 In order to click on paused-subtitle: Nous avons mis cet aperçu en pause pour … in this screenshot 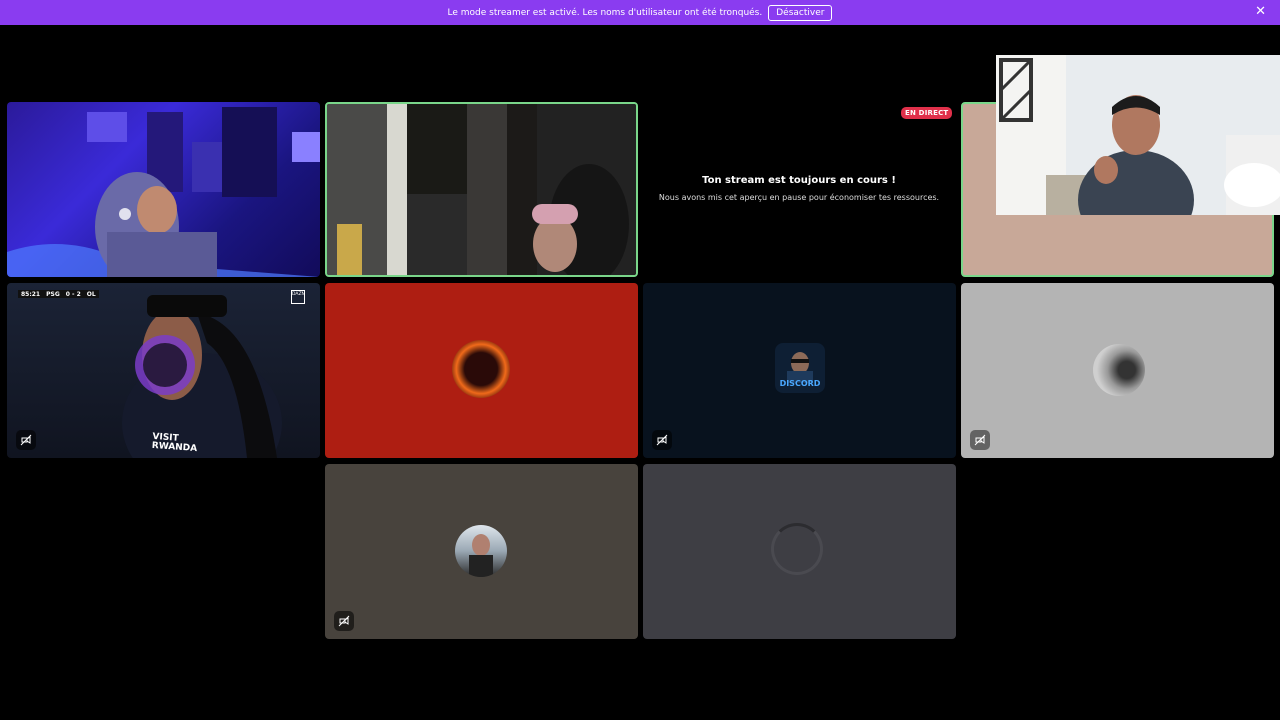, I will do `click(799, 197)`.